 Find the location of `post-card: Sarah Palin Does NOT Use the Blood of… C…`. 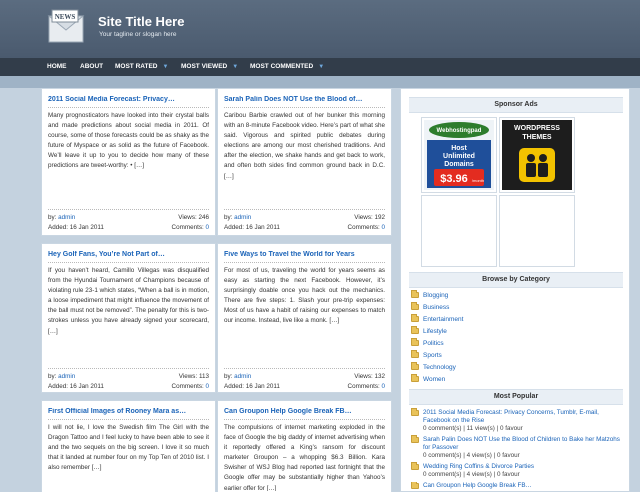

post-card: Sarah Palin Does NOT Use the Blood of… C… is located at coordinates (304, 162).